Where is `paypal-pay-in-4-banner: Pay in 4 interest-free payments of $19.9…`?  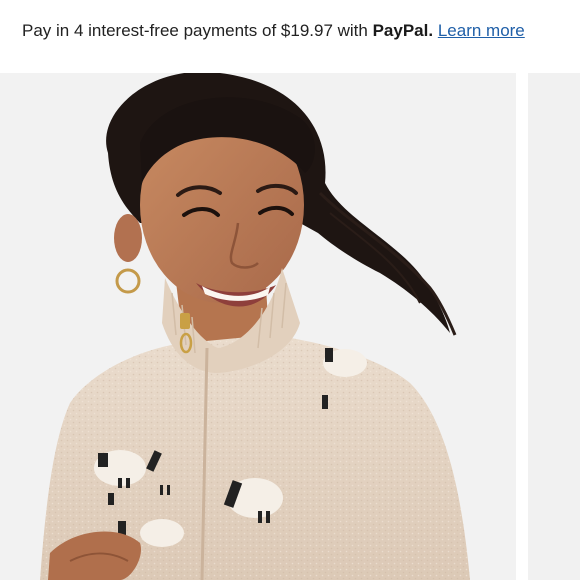
paypal-pay-in-4-banner: Pay in 4 interest-free payments of $19.9… is located at coordinates (273, 31).